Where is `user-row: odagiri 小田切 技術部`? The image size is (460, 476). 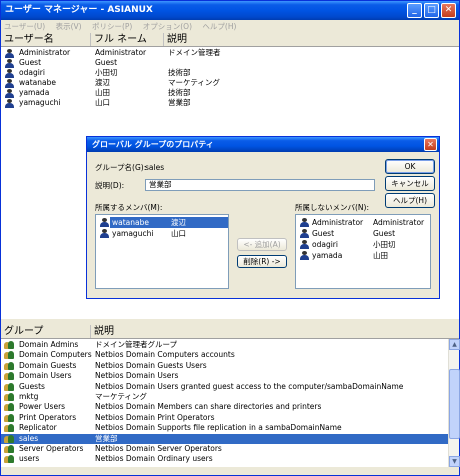
user-row: odagiri 小田切 技術部 is located at coordinates (230, 73).